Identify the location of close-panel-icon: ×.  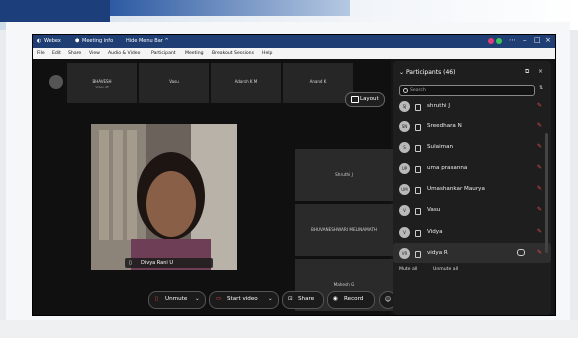
(540, 71).